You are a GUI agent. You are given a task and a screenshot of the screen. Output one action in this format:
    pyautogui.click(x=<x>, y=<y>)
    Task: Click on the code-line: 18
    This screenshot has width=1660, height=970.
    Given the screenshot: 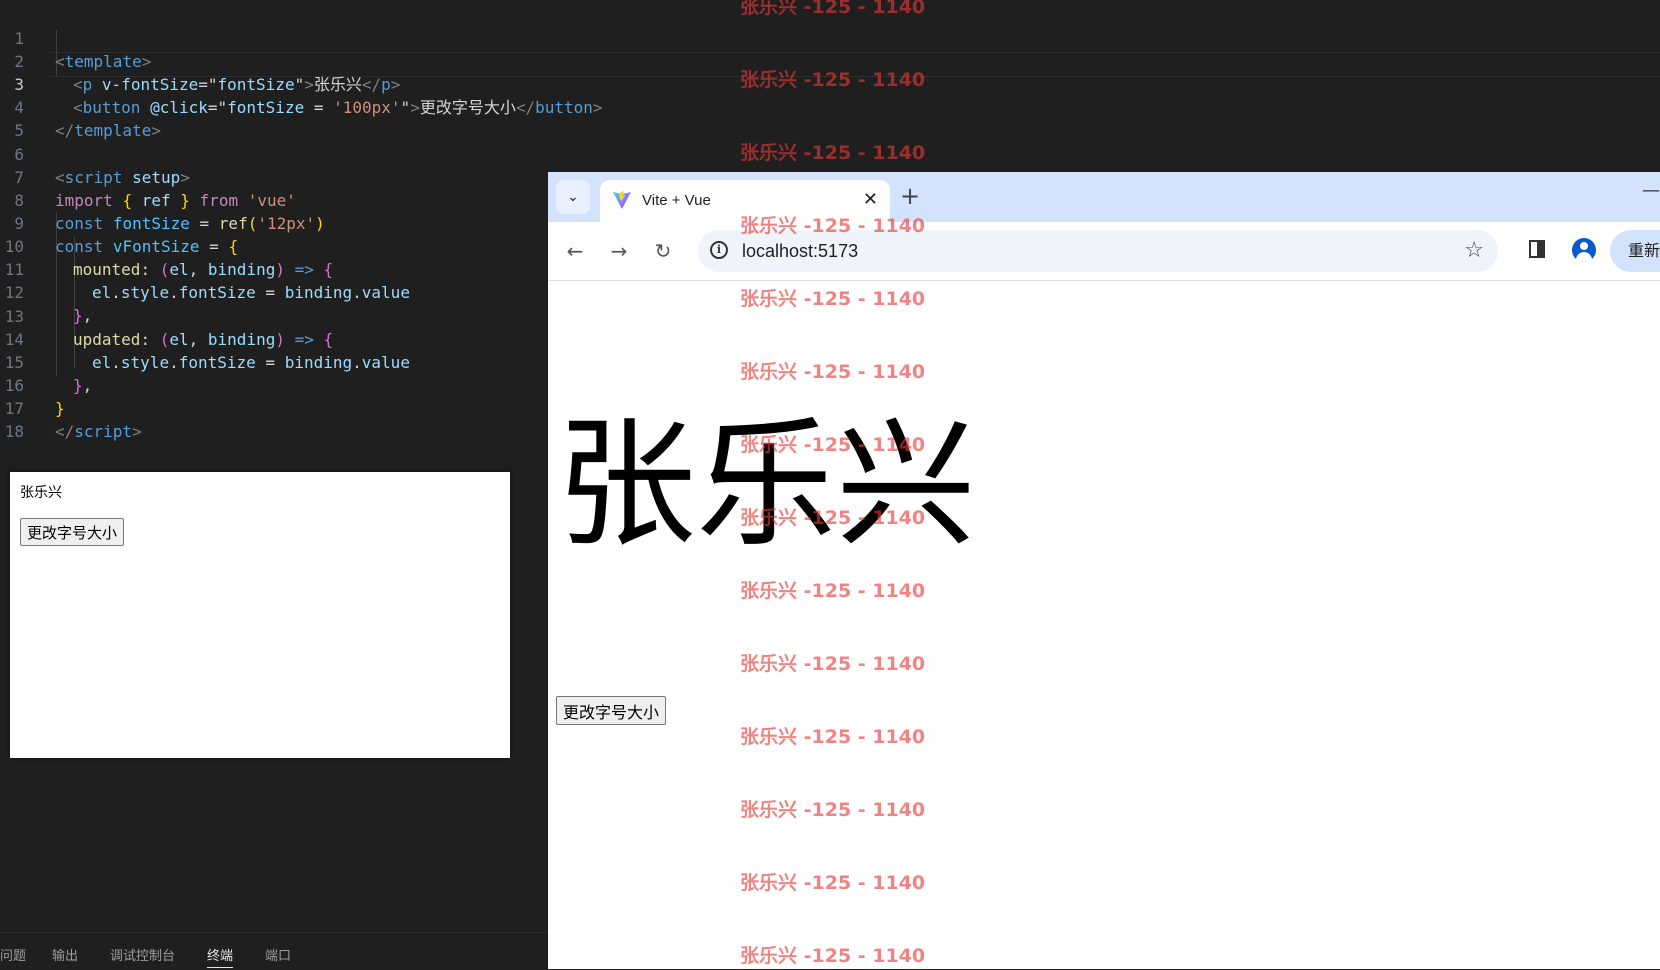 What is the action you would take?
    pyautogui.click(x=19, y=419)
    